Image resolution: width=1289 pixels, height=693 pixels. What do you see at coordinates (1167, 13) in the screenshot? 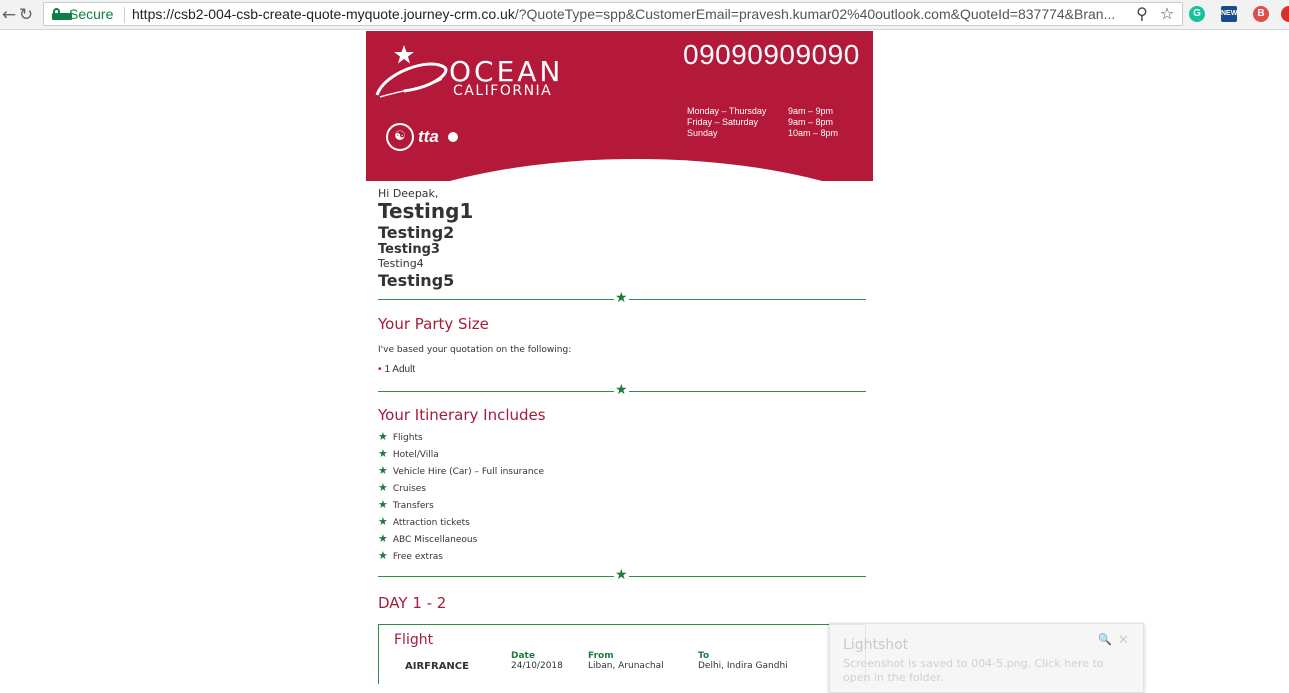
I see `bookmark-star-icon: ☆` at bounding box center [1167, 13].